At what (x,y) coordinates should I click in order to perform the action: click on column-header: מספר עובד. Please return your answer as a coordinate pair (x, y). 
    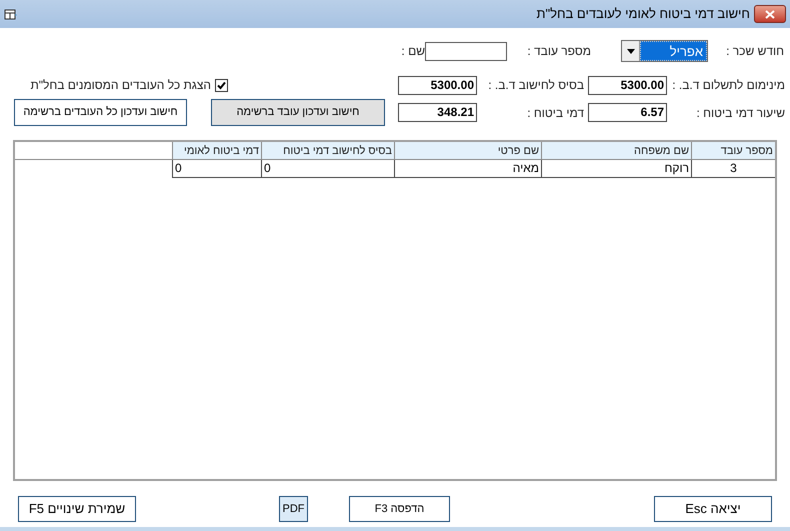
    Looking at the image, I should click on (733, 150).